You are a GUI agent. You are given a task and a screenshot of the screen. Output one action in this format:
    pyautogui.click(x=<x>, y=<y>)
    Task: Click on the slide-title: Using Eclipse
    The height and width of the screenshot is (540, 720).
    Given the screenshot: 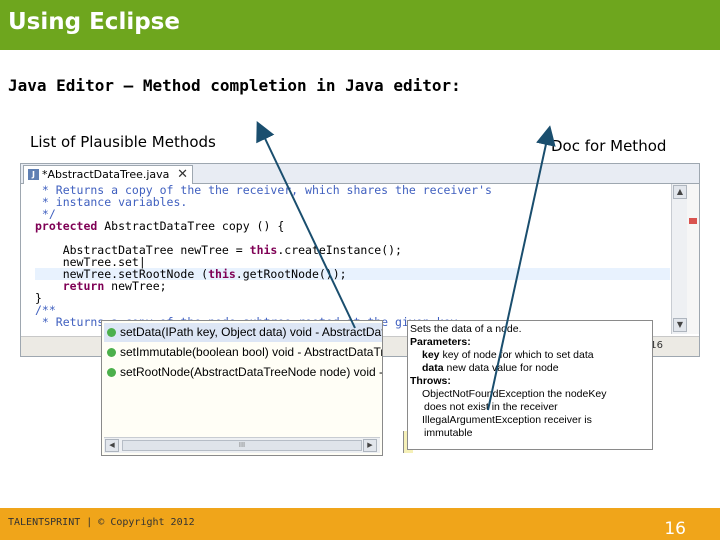 What is the action you would take?
    pyautogui.click(x=94, y=22)
    